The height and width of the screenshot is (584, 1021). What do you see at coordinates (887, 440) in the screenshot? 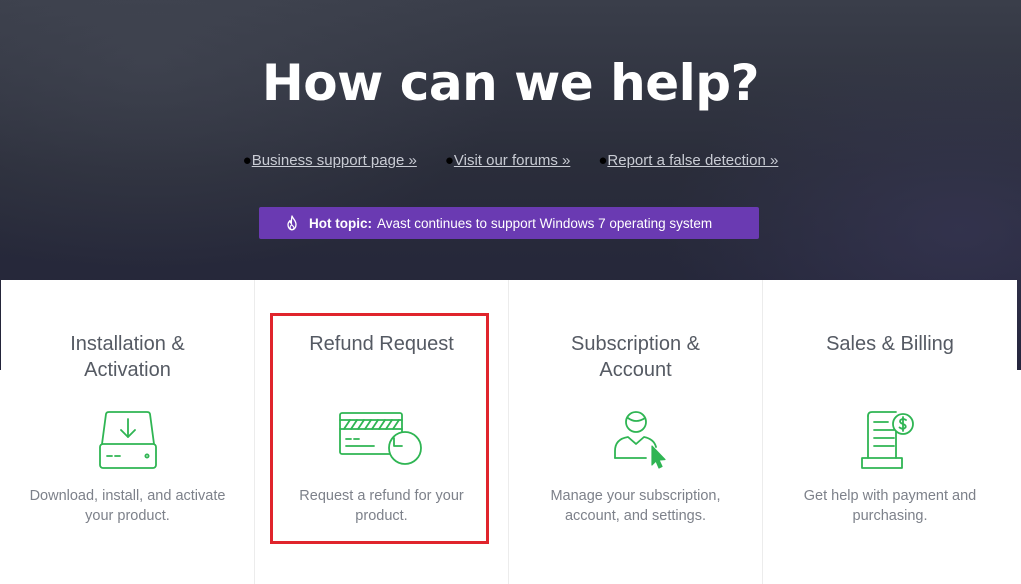
I see `invoice-dollar-icon` at bounding box center [887, 440].